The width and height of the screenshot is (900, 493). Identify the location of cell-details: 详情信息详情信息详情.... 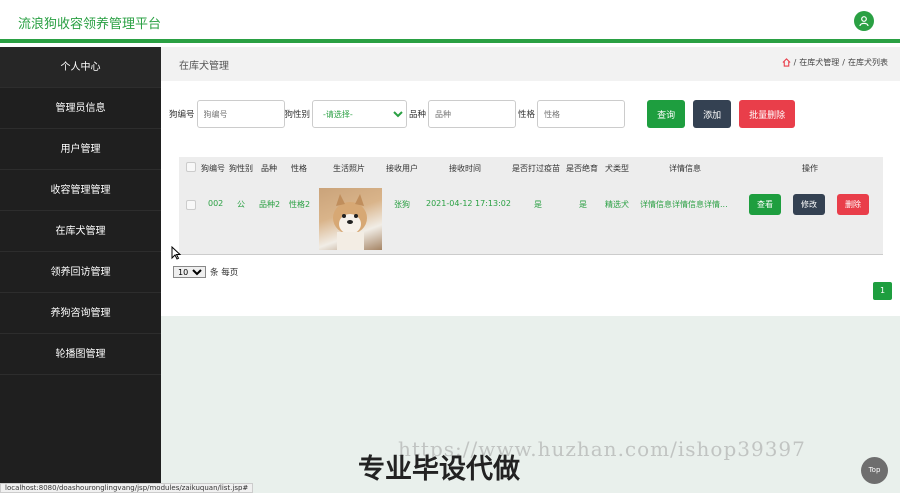
(684, 204).